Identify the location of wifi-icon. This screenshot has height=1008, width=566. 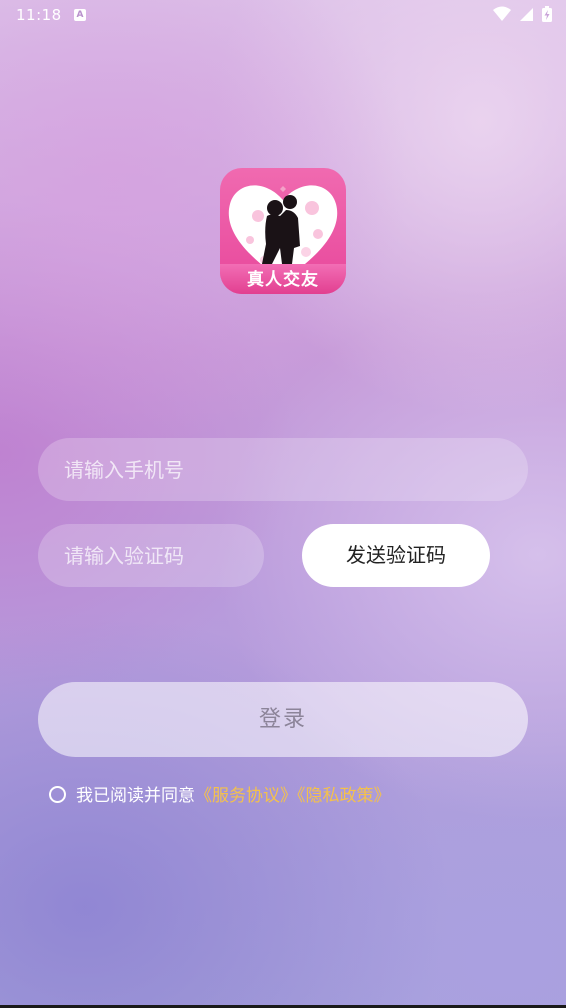
(502, 13).